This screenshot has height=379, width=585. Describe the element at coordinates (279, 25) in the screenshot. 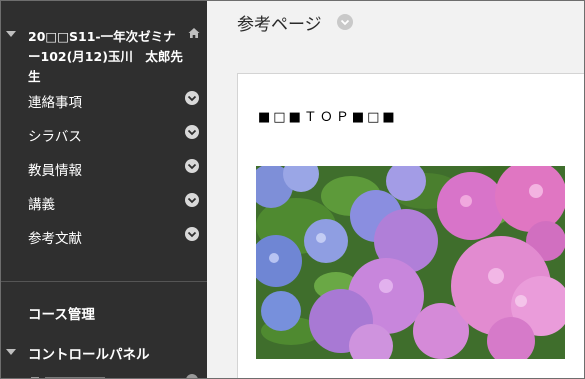

I see `page-title: 参考ページ` at that location.